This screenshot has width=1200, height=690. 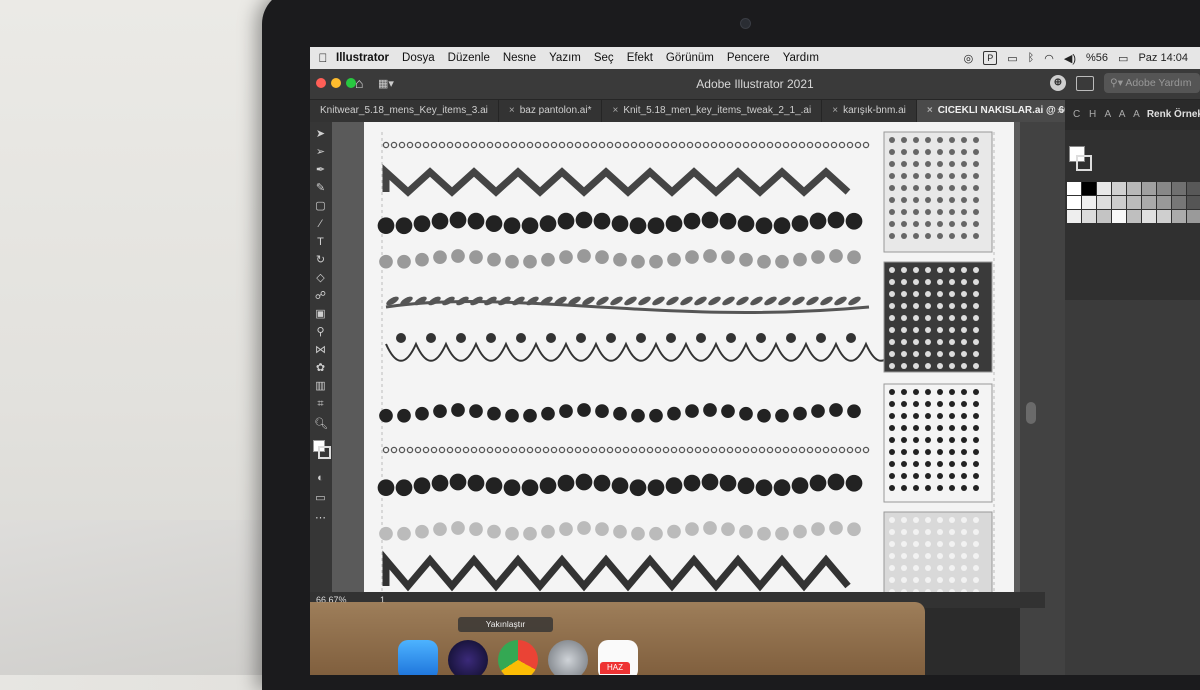 What do you see at coordinates (748, 58) in the screenshot?
I see `menu-pencere: Pencere` at bounding box center [748, 58].